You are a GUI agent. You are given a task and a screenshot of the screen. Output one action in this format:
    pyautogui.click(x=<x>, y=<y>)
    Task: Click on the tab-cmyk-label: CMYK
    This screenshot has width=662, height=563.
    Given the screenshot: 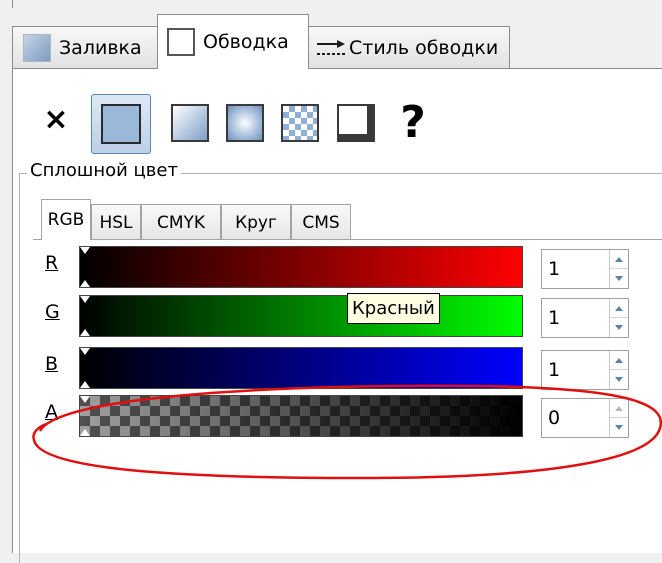 What is the action you would take?
    pyautogui.click(x=181, y=222)
    